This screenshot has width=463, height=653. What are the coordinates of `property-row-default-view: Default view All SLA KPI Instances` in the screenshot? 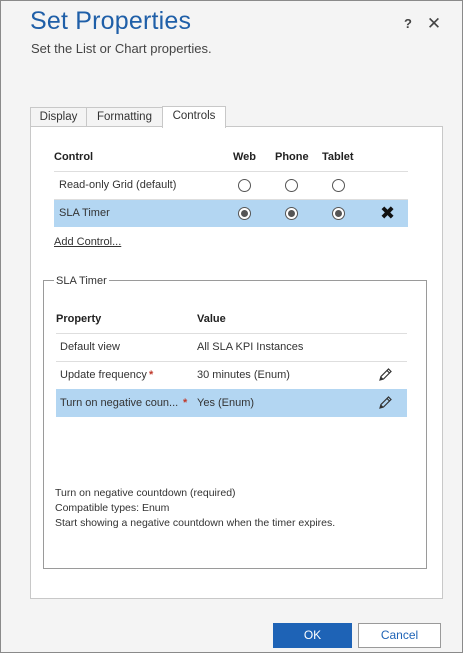 It's located at (231, 347).